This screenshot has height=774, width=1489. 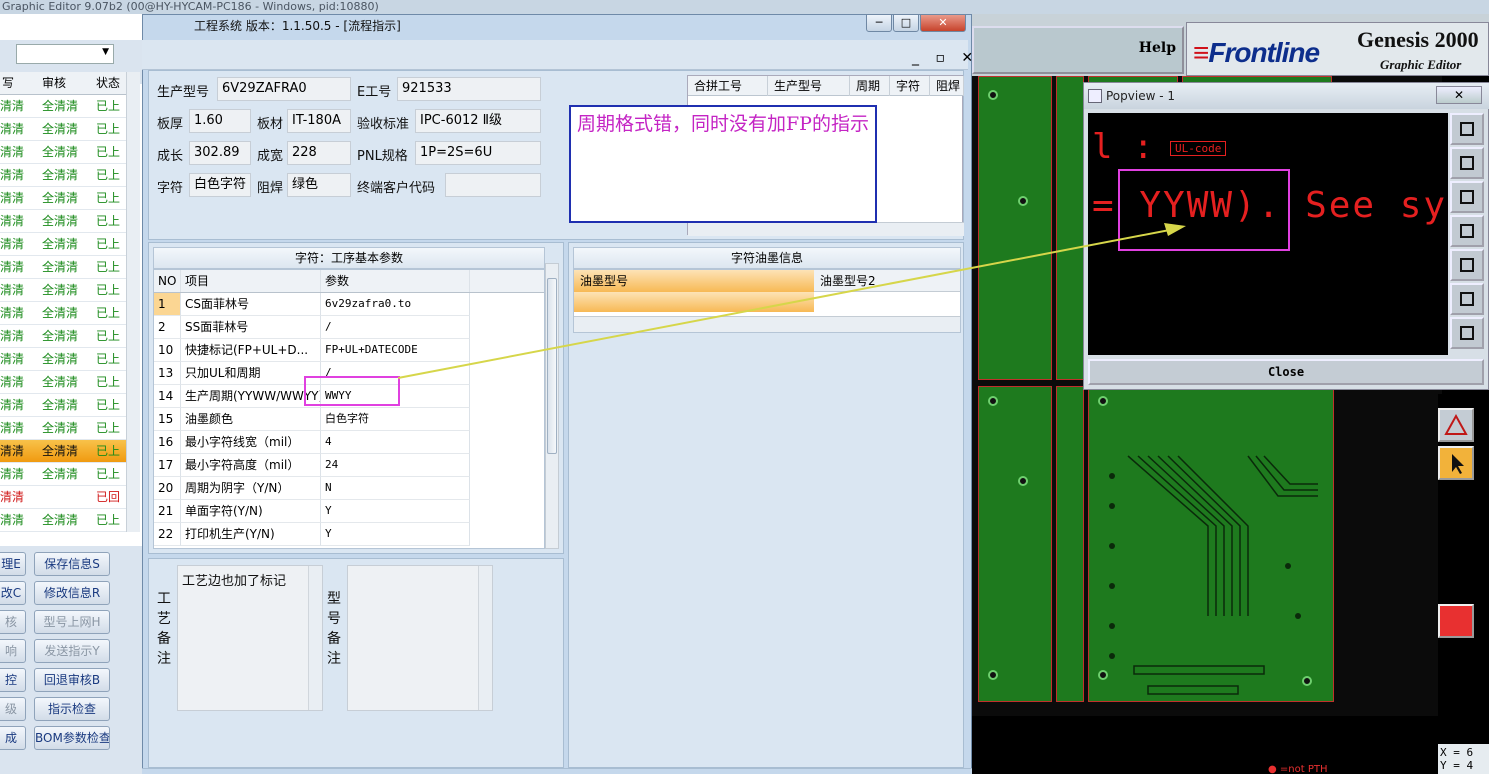 I want to click on pan-left-icon, so click(x=1467, y=231).